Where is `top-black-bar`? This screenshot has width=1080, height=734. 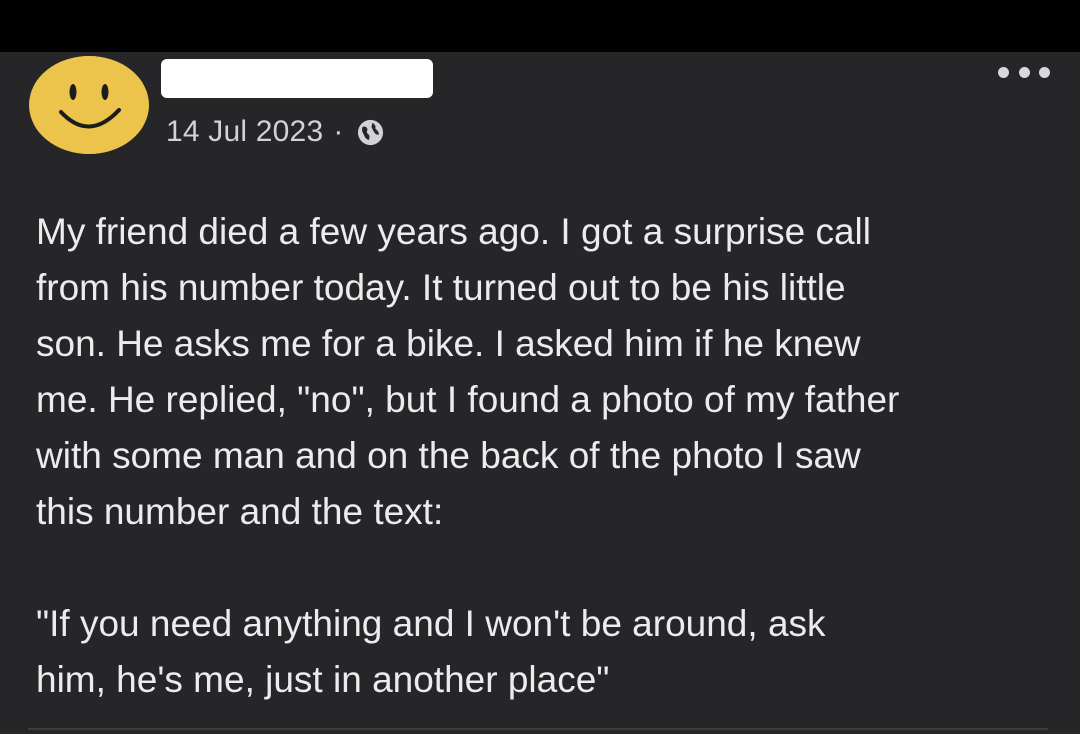 top-black-bar is located at coordinates (540, 26).